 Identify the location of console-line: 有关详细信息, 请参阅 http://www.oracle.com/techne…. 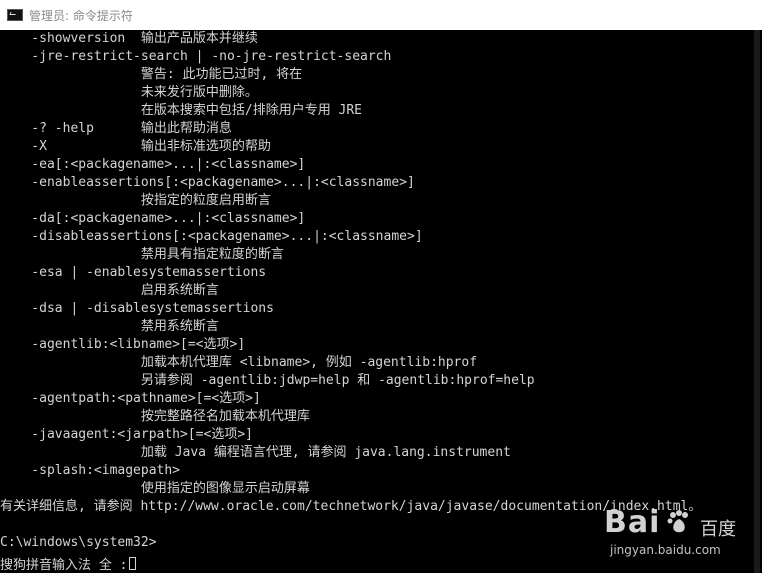
(351, 506).